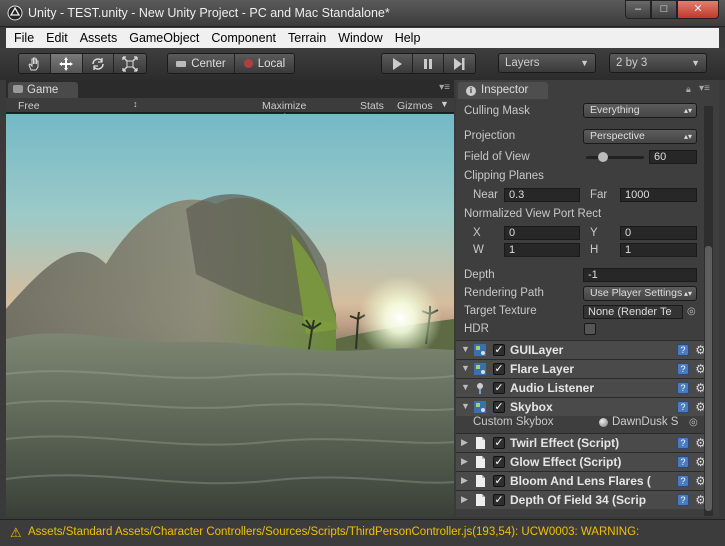  What do you see at coordinates (480, 443) in the screenshot?
I see `script-icon` at bounding box center [480, 443].